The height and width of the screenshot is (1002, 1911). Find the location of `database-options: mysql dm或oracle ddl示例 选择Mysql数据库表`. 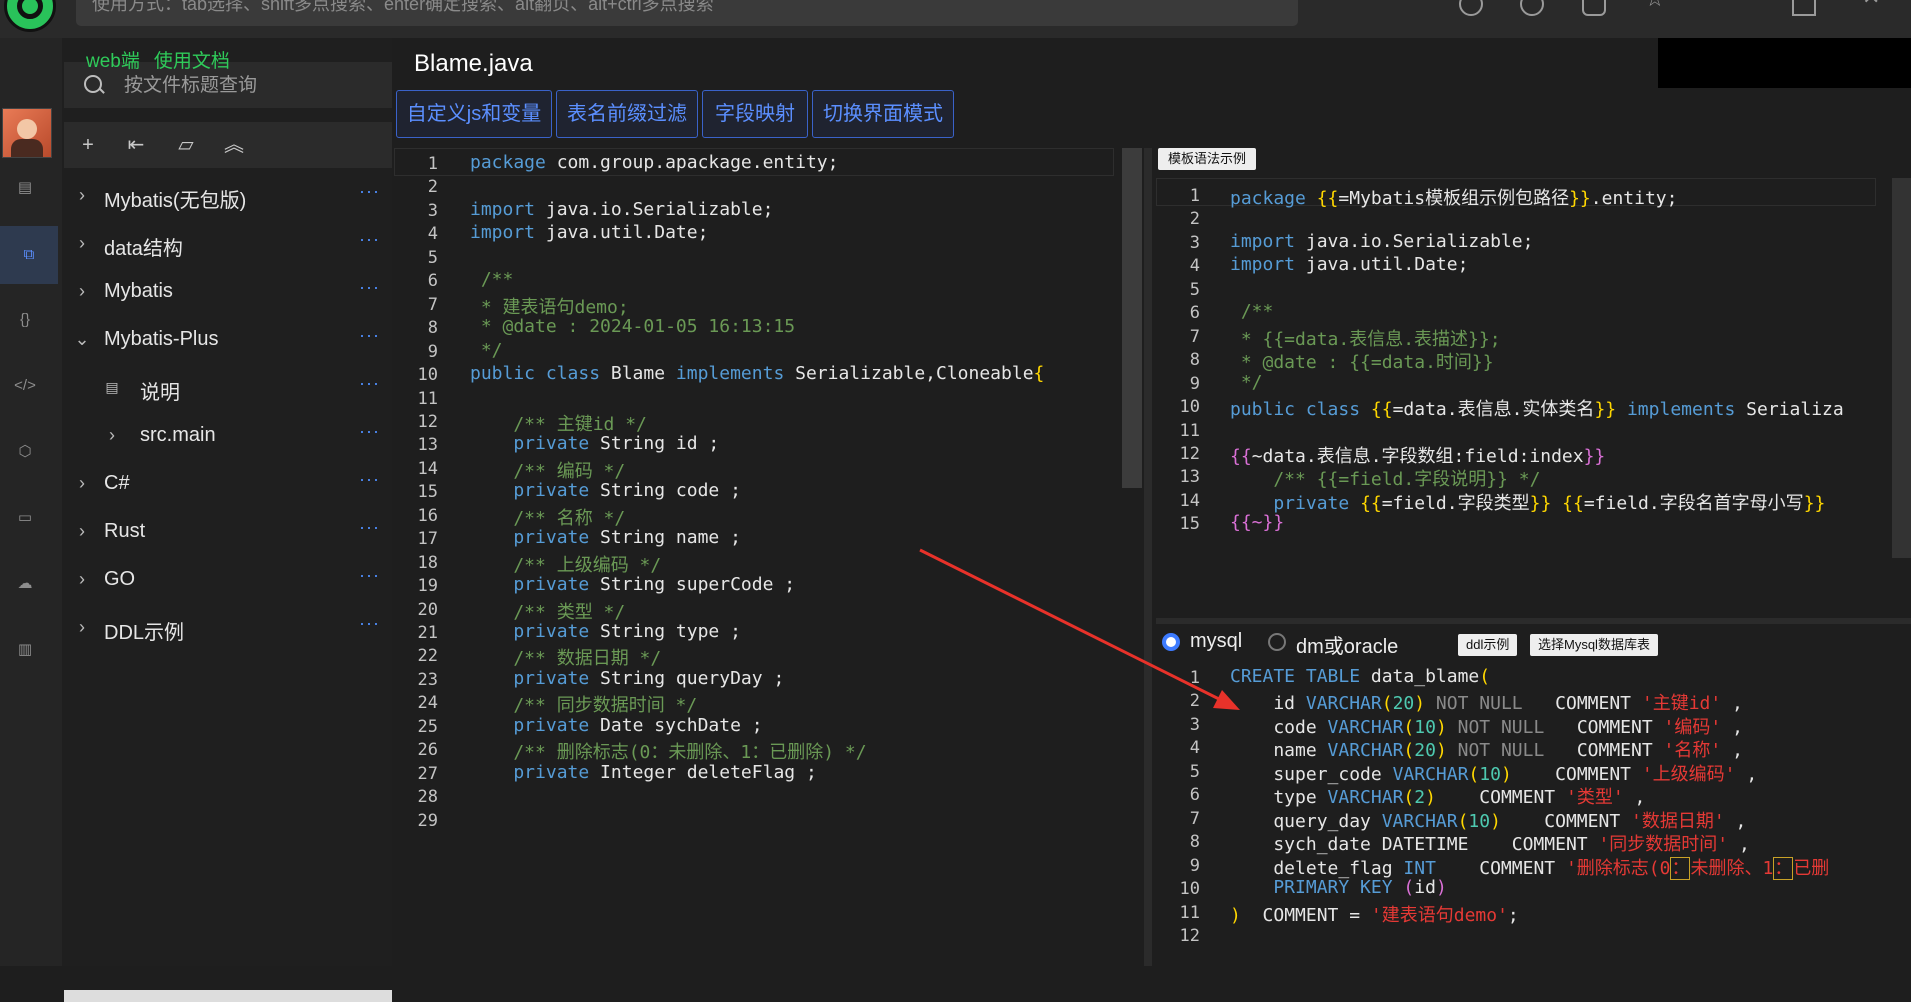

database-options: mysql dm或oracle ddl示例 选择Mysql数据库表 is located at coordinates (1533, 643).